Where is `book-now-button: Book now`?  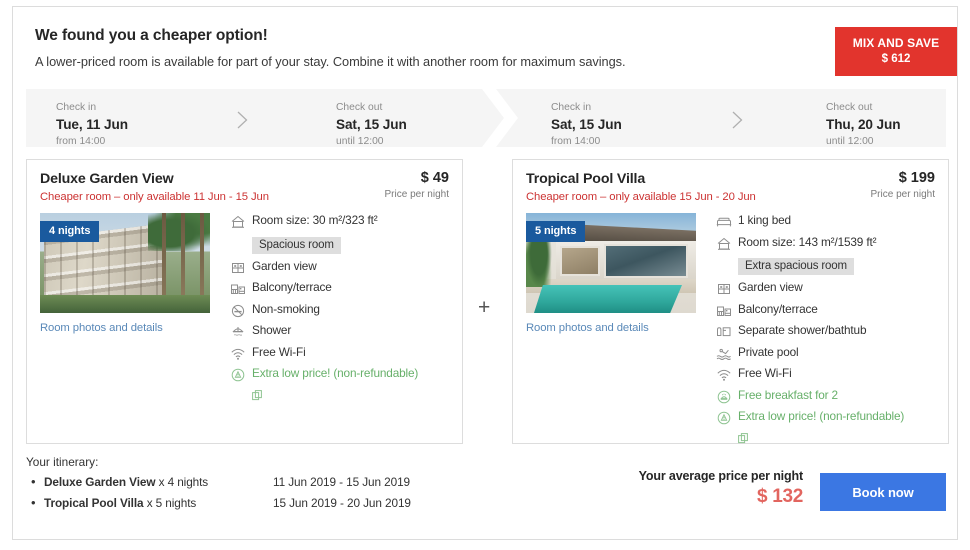
book-now-button: Book now is located at coordinates (883, 492).